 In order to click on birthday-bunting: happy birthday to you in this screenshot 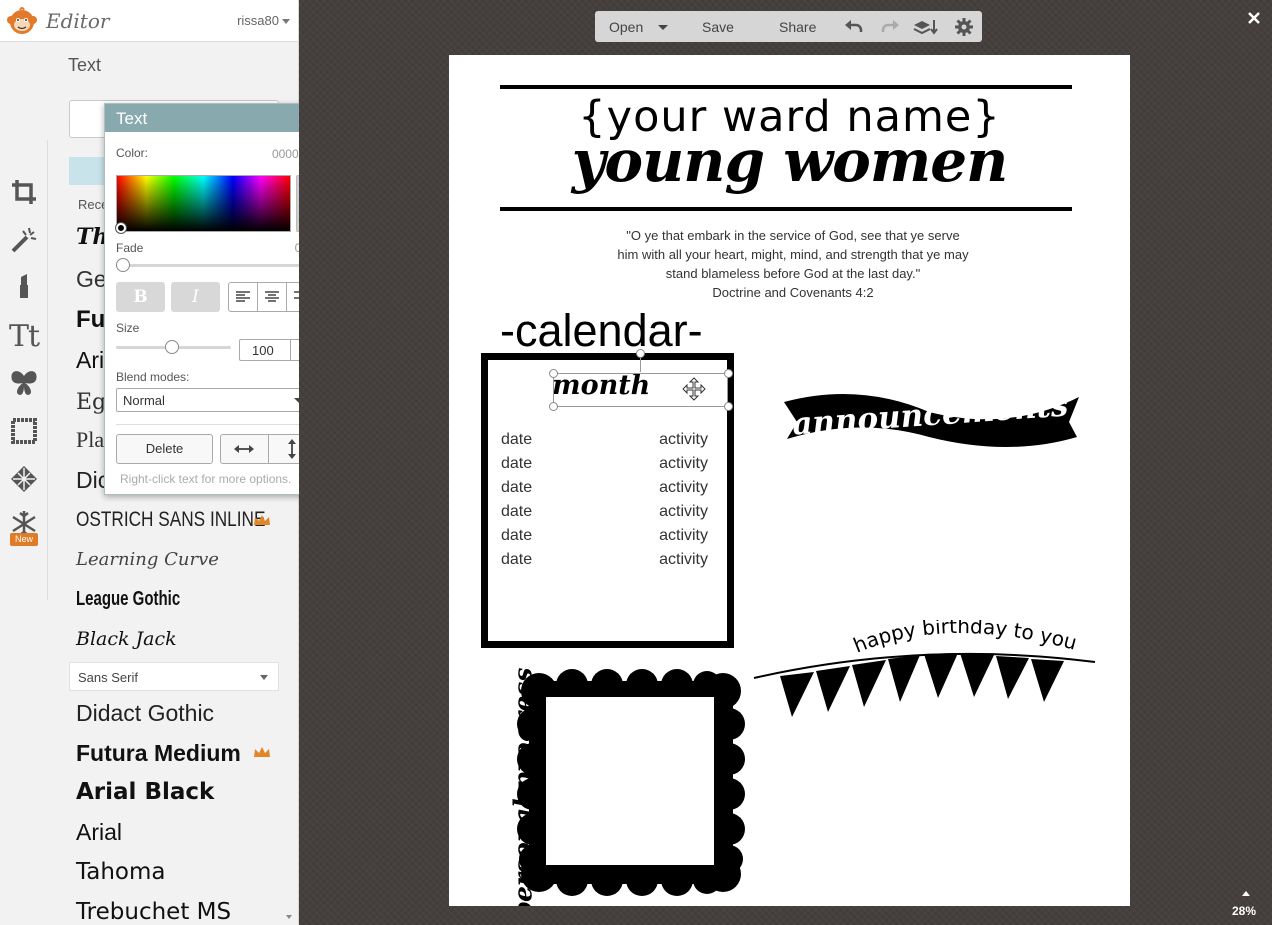, I will do `click(924, 675)`.